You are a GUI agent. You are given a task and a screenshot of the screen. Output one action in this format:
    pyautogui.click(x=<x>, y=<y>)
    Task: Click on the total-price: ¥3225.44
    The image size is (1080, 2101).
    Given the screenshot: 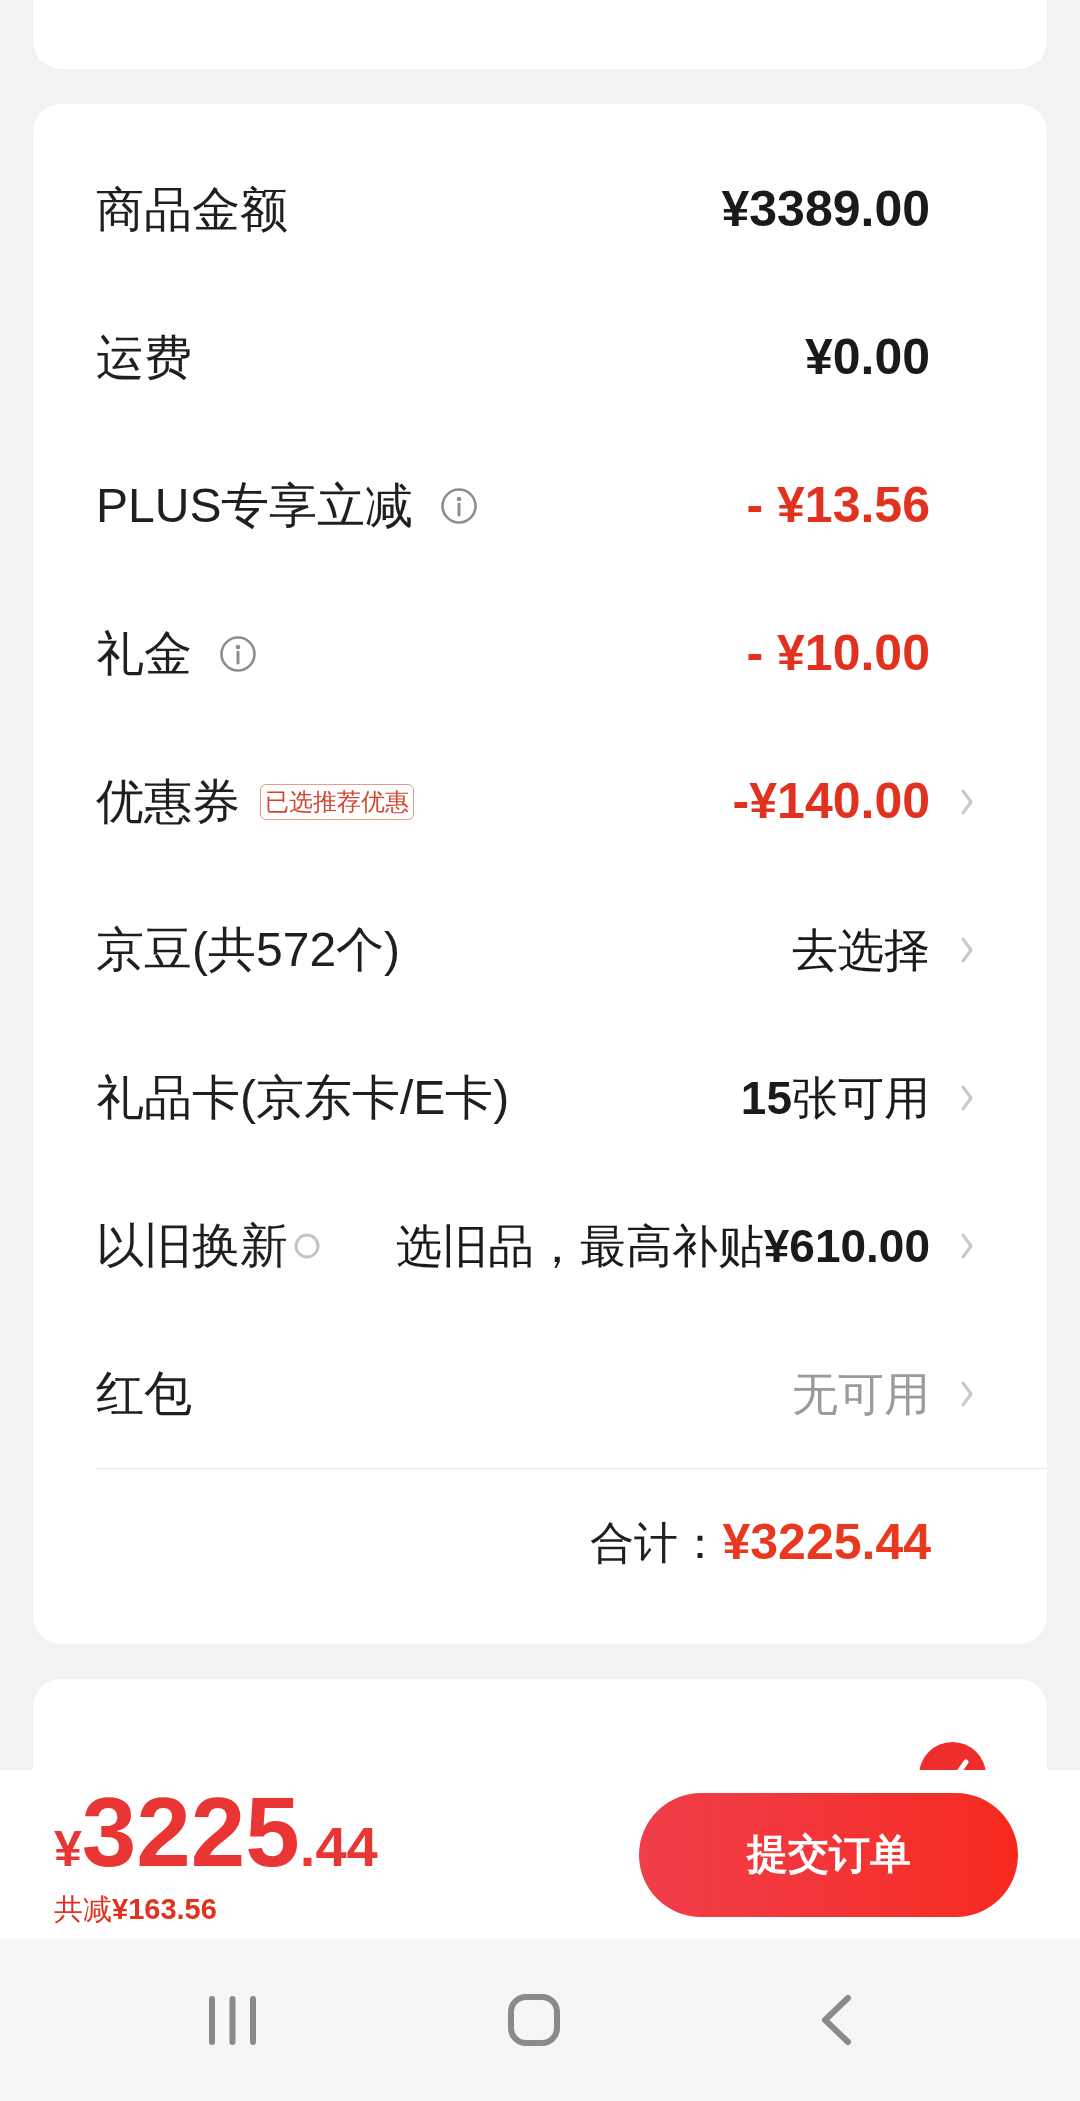 What is the action you would take?
    pyautogui.click(x=216, y=1831)
    